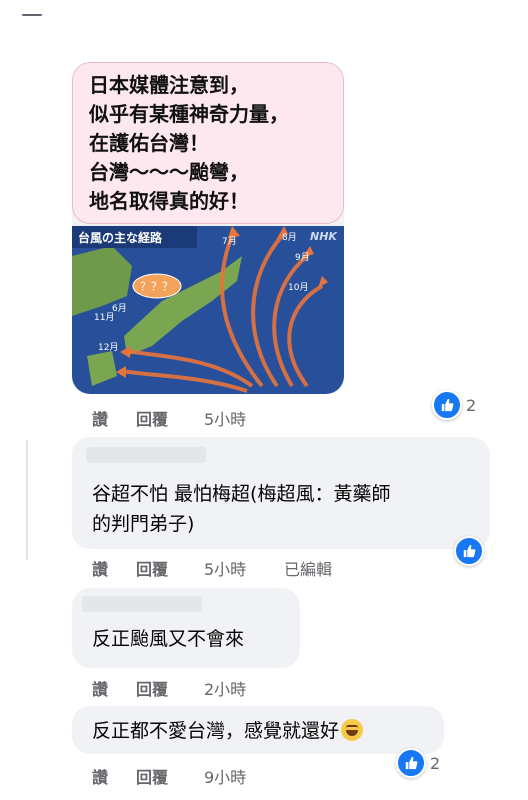 The image size is (528, 800). Describe the element at coordinates (352, 730) in the screenshot. I see `grinning-sweat-emoji` at that location.